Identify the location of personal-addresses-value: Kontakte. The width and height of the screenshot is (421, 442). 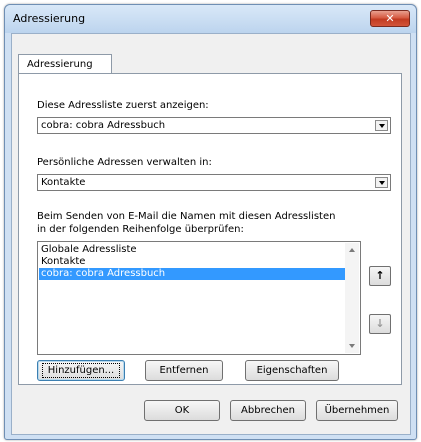
(63, 182).